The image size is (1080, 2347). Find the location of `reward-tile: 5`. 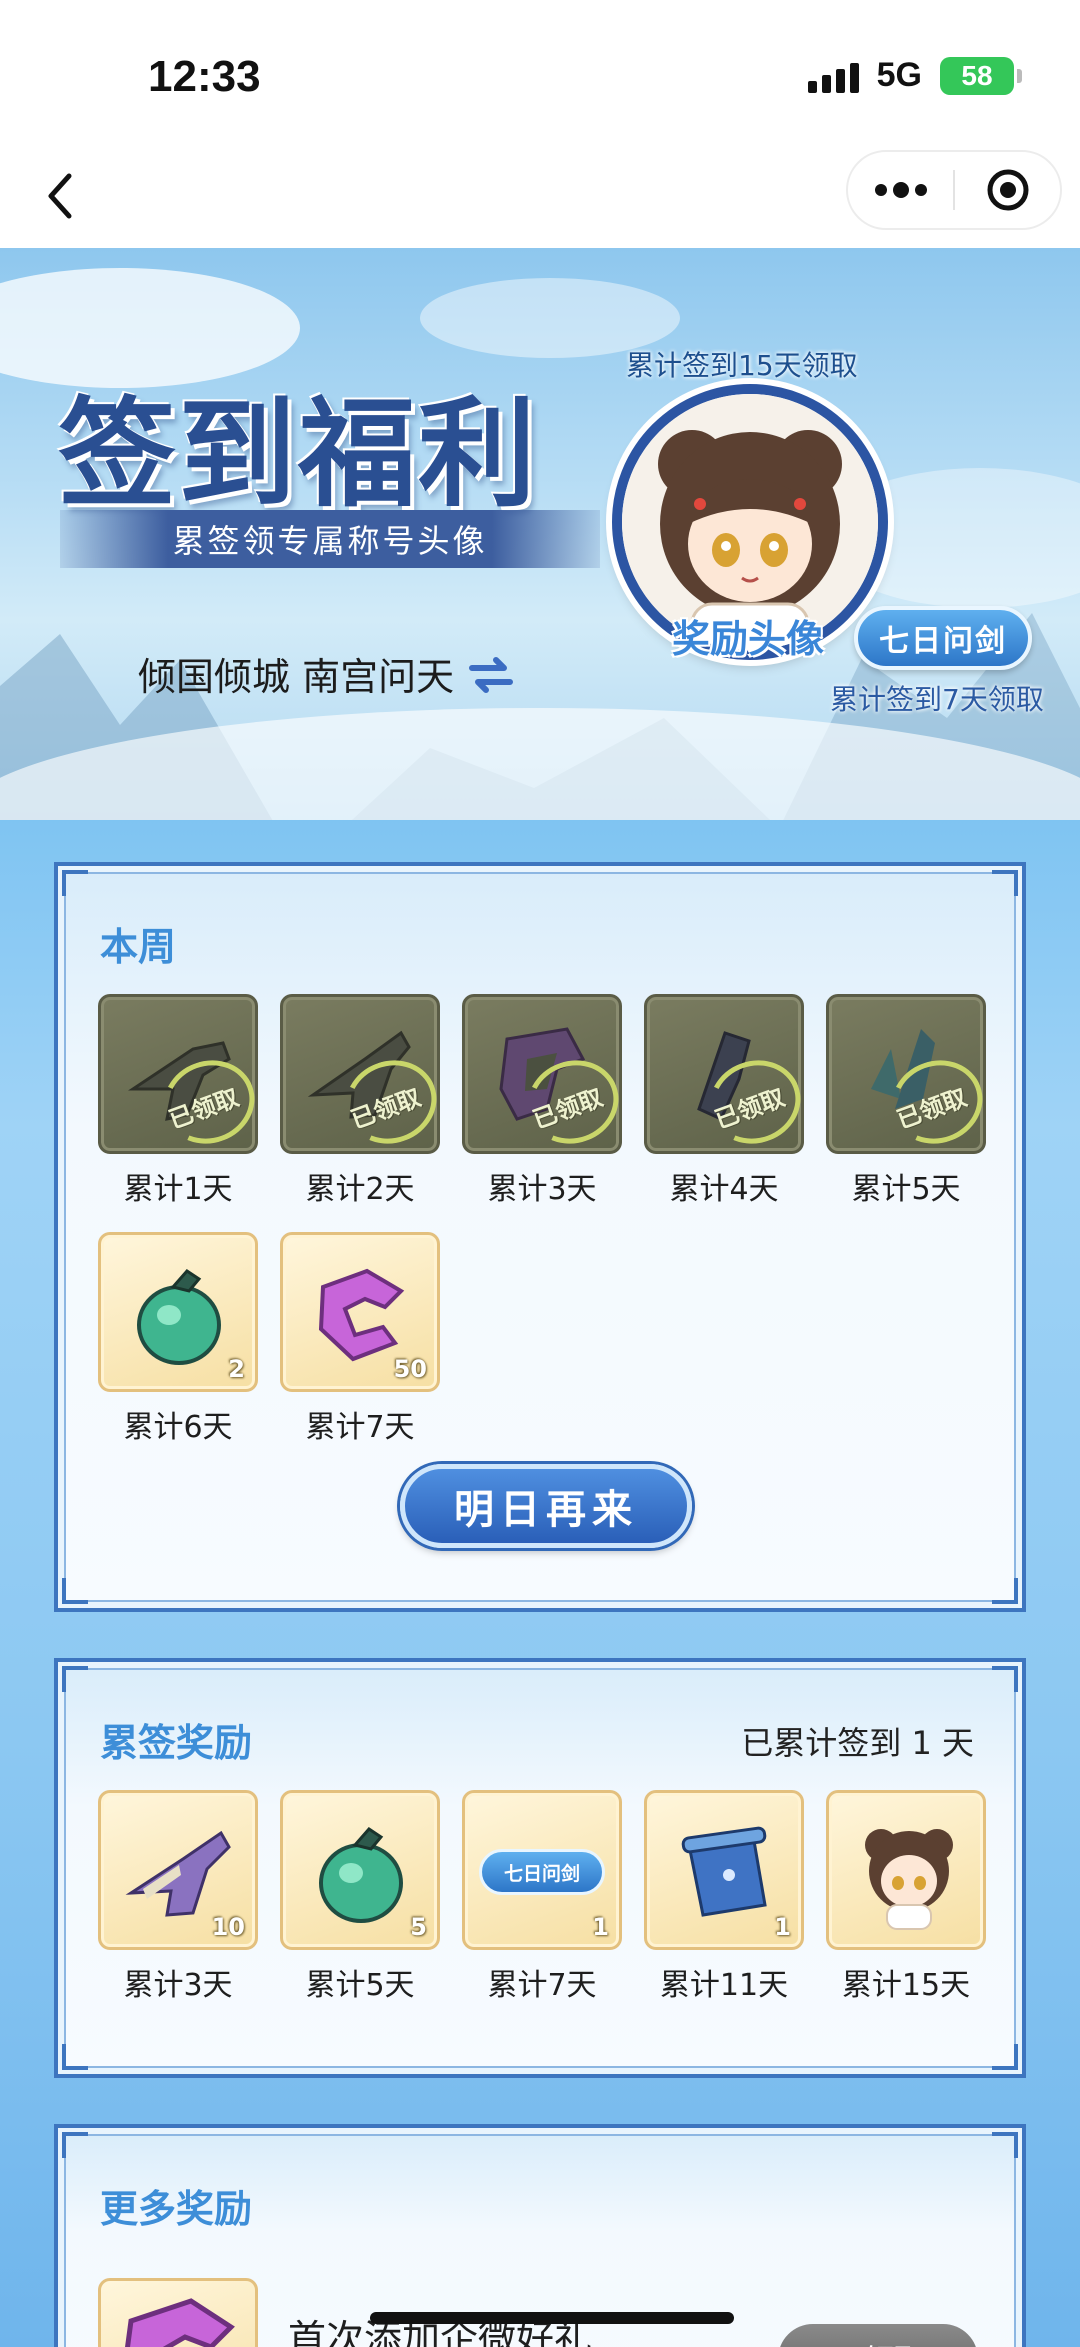

reward-tile: 5 is located at coordinates (360, 1870).